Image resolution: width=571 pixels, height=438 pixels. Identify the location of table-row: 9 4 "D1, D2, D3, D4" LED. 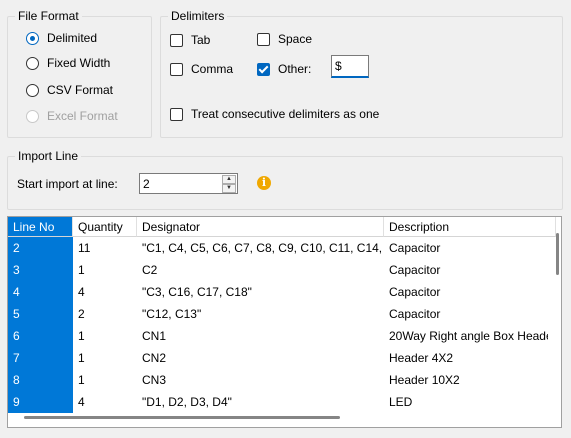
(278, 402).